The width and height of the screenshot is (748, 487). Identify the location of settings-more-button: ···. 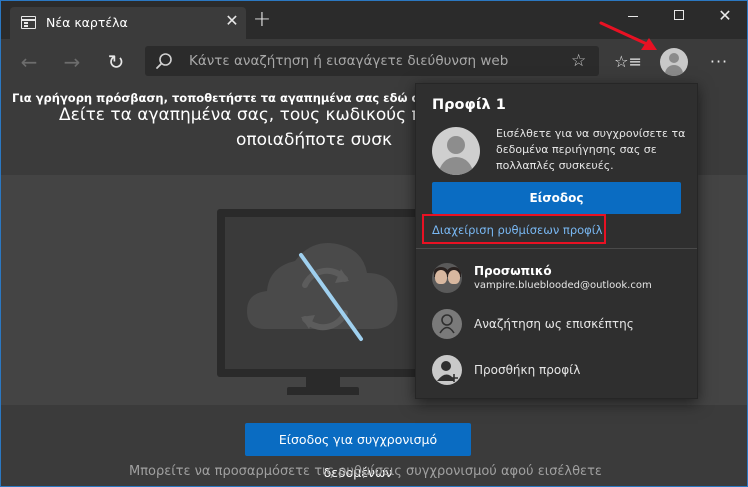
(719, 62).